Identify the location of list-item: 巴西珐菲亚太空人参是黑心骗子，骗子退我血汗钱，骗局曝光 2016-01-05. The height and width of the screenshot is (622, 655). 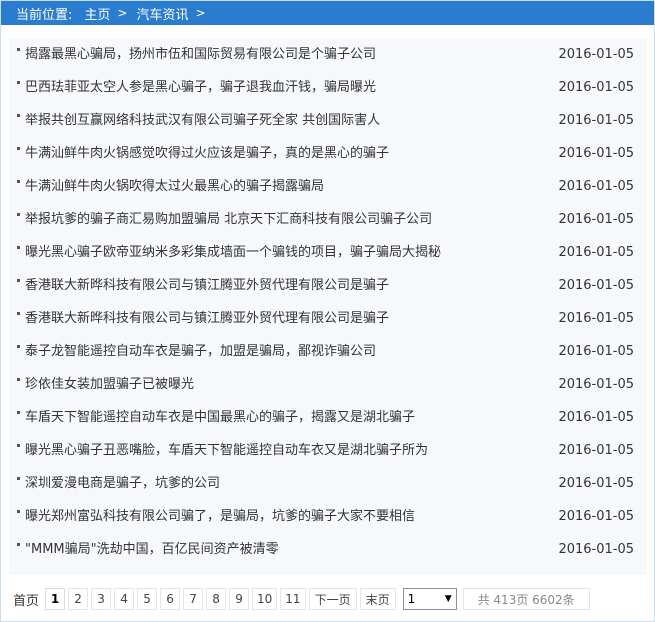
(328, 88).